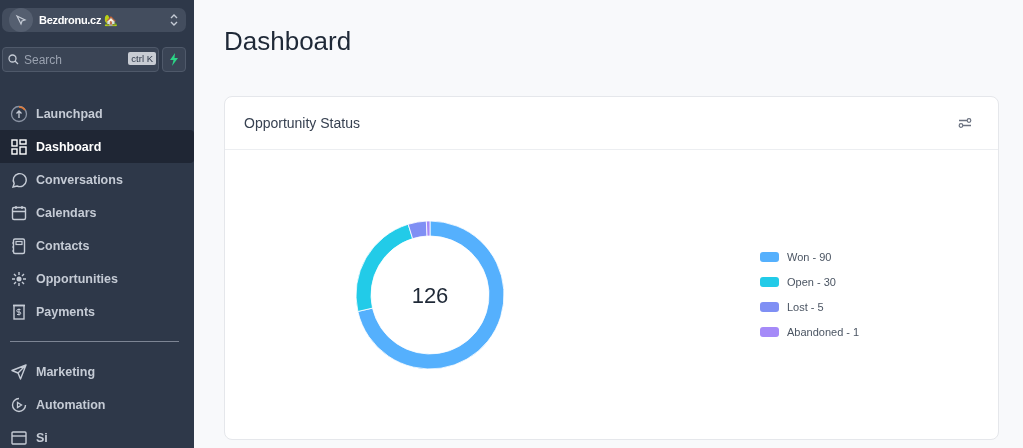 This screenshot has width=1023, height=448. I want to click on nav-item: Calendars, so click(97, 212).